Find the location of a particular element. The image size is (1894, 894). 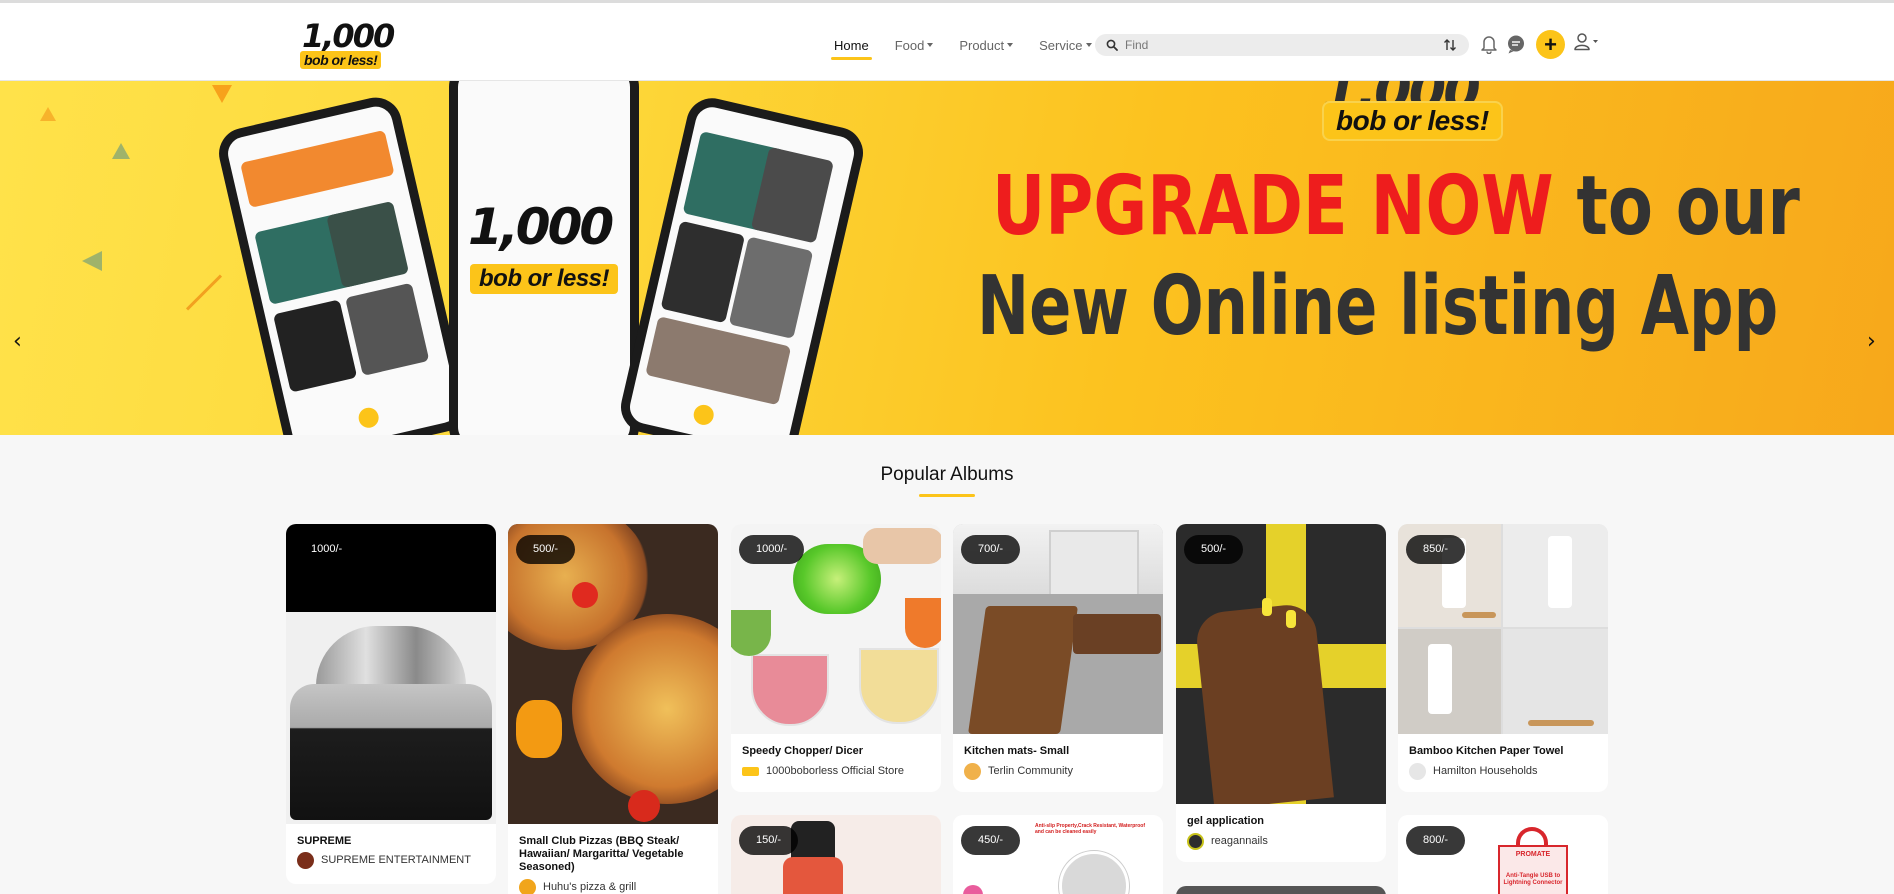

search-icon is located at coordinates (1112, 45).